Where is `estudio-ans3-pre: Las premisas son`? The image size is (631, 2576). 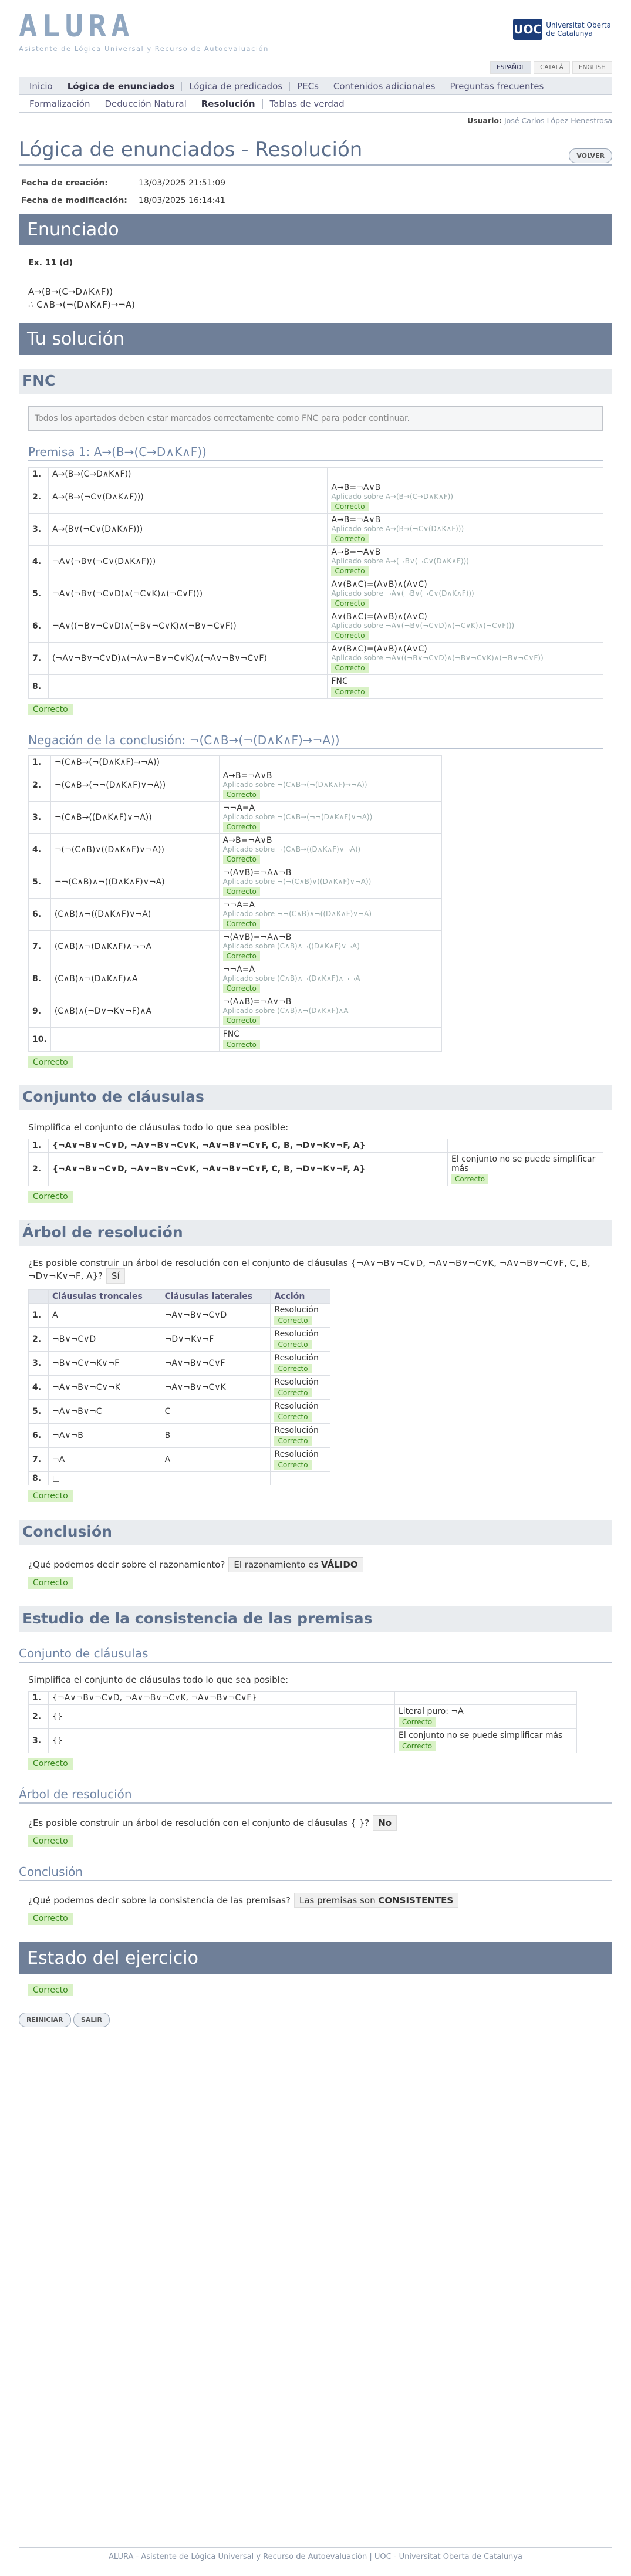 estudio-ans3-pre: Las premisas son is located at coordinates (339, 1900).